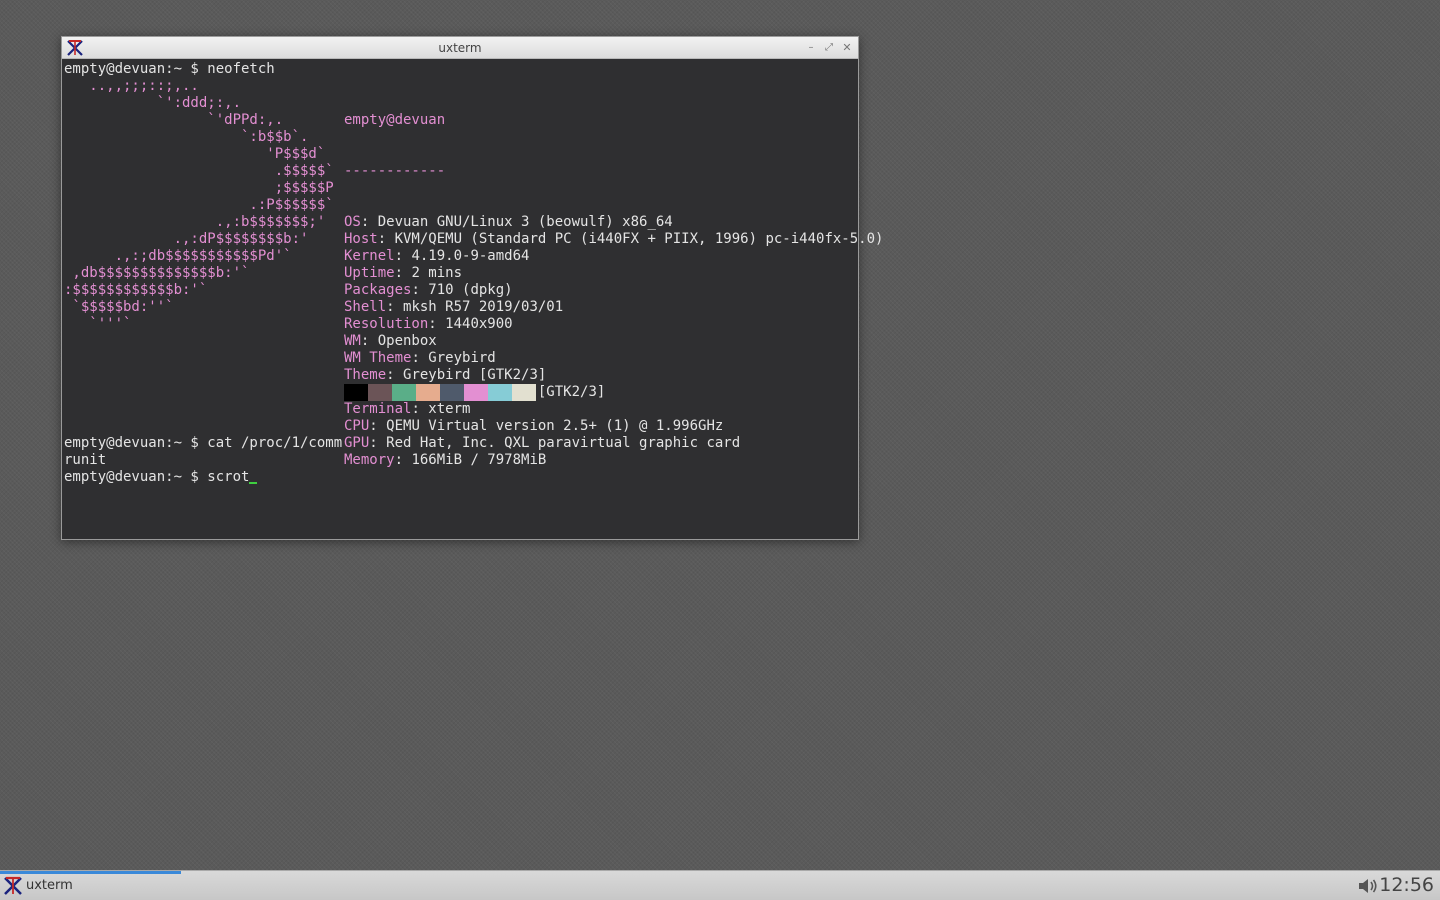 The height and width of the screenshot is (900, 1440). What do you see at coordinates (470, 256) in the screenshot?
I see `info-value: 4.19.0-9-amd64` at bounding box center [470, 256].